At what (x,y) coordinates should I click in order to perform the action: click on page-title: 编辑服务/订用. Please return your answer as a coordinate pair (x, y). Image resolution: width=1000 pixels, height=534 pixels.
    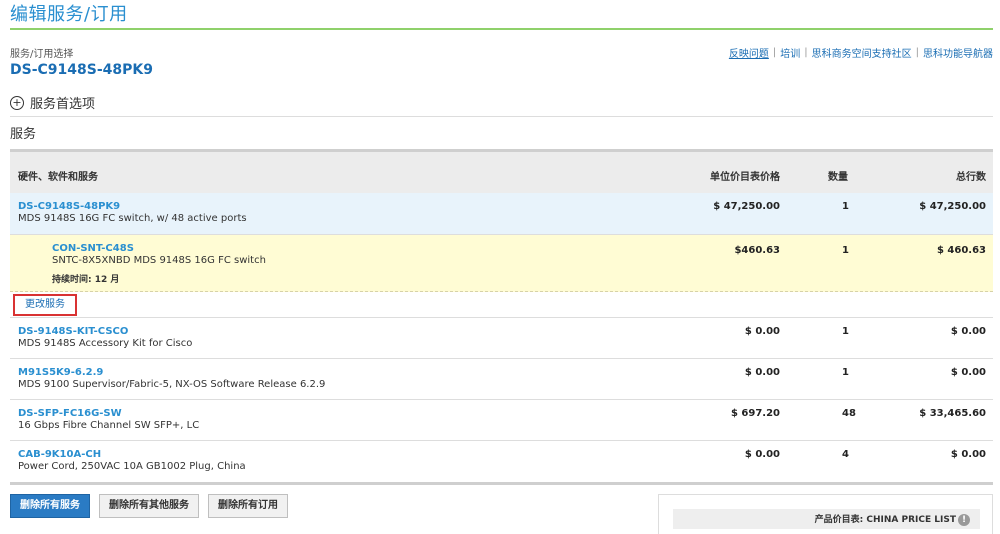
    Looking at the image, I should click on (69, 14).